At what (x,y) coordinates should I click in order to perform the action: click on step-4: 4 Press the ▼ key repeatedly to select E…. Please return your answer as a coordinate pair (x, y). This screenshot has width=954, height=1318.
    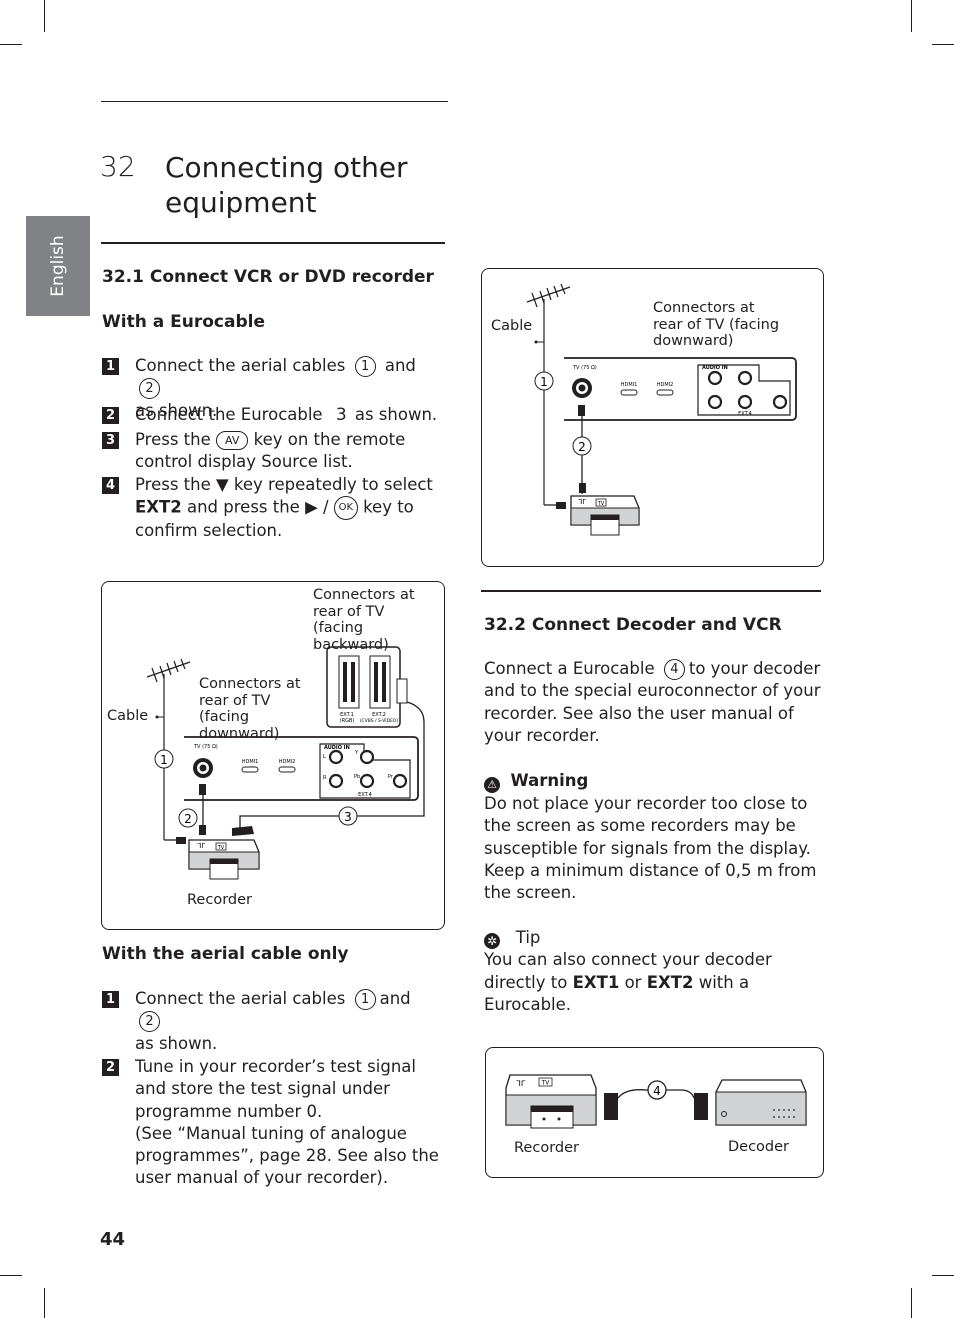
    Looking at the image, I should click on (272, 508).